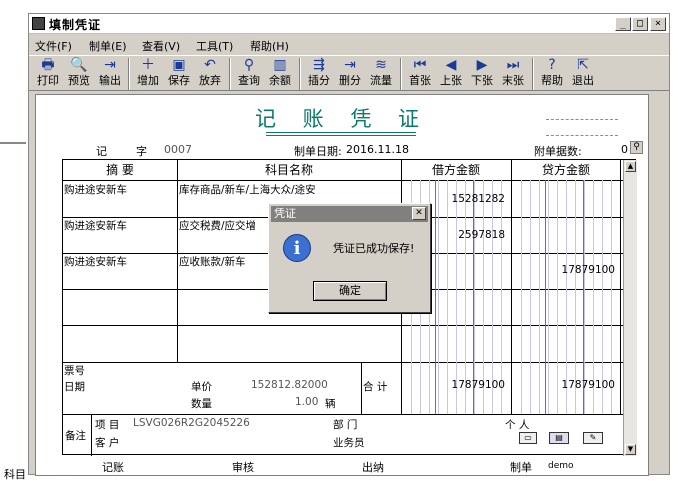 This screenshot has height=488, width=688. What do you see at coordinates (179, 65) in the screenshot?
I see `save-icon: ▣` at bounding box center [179, 65].